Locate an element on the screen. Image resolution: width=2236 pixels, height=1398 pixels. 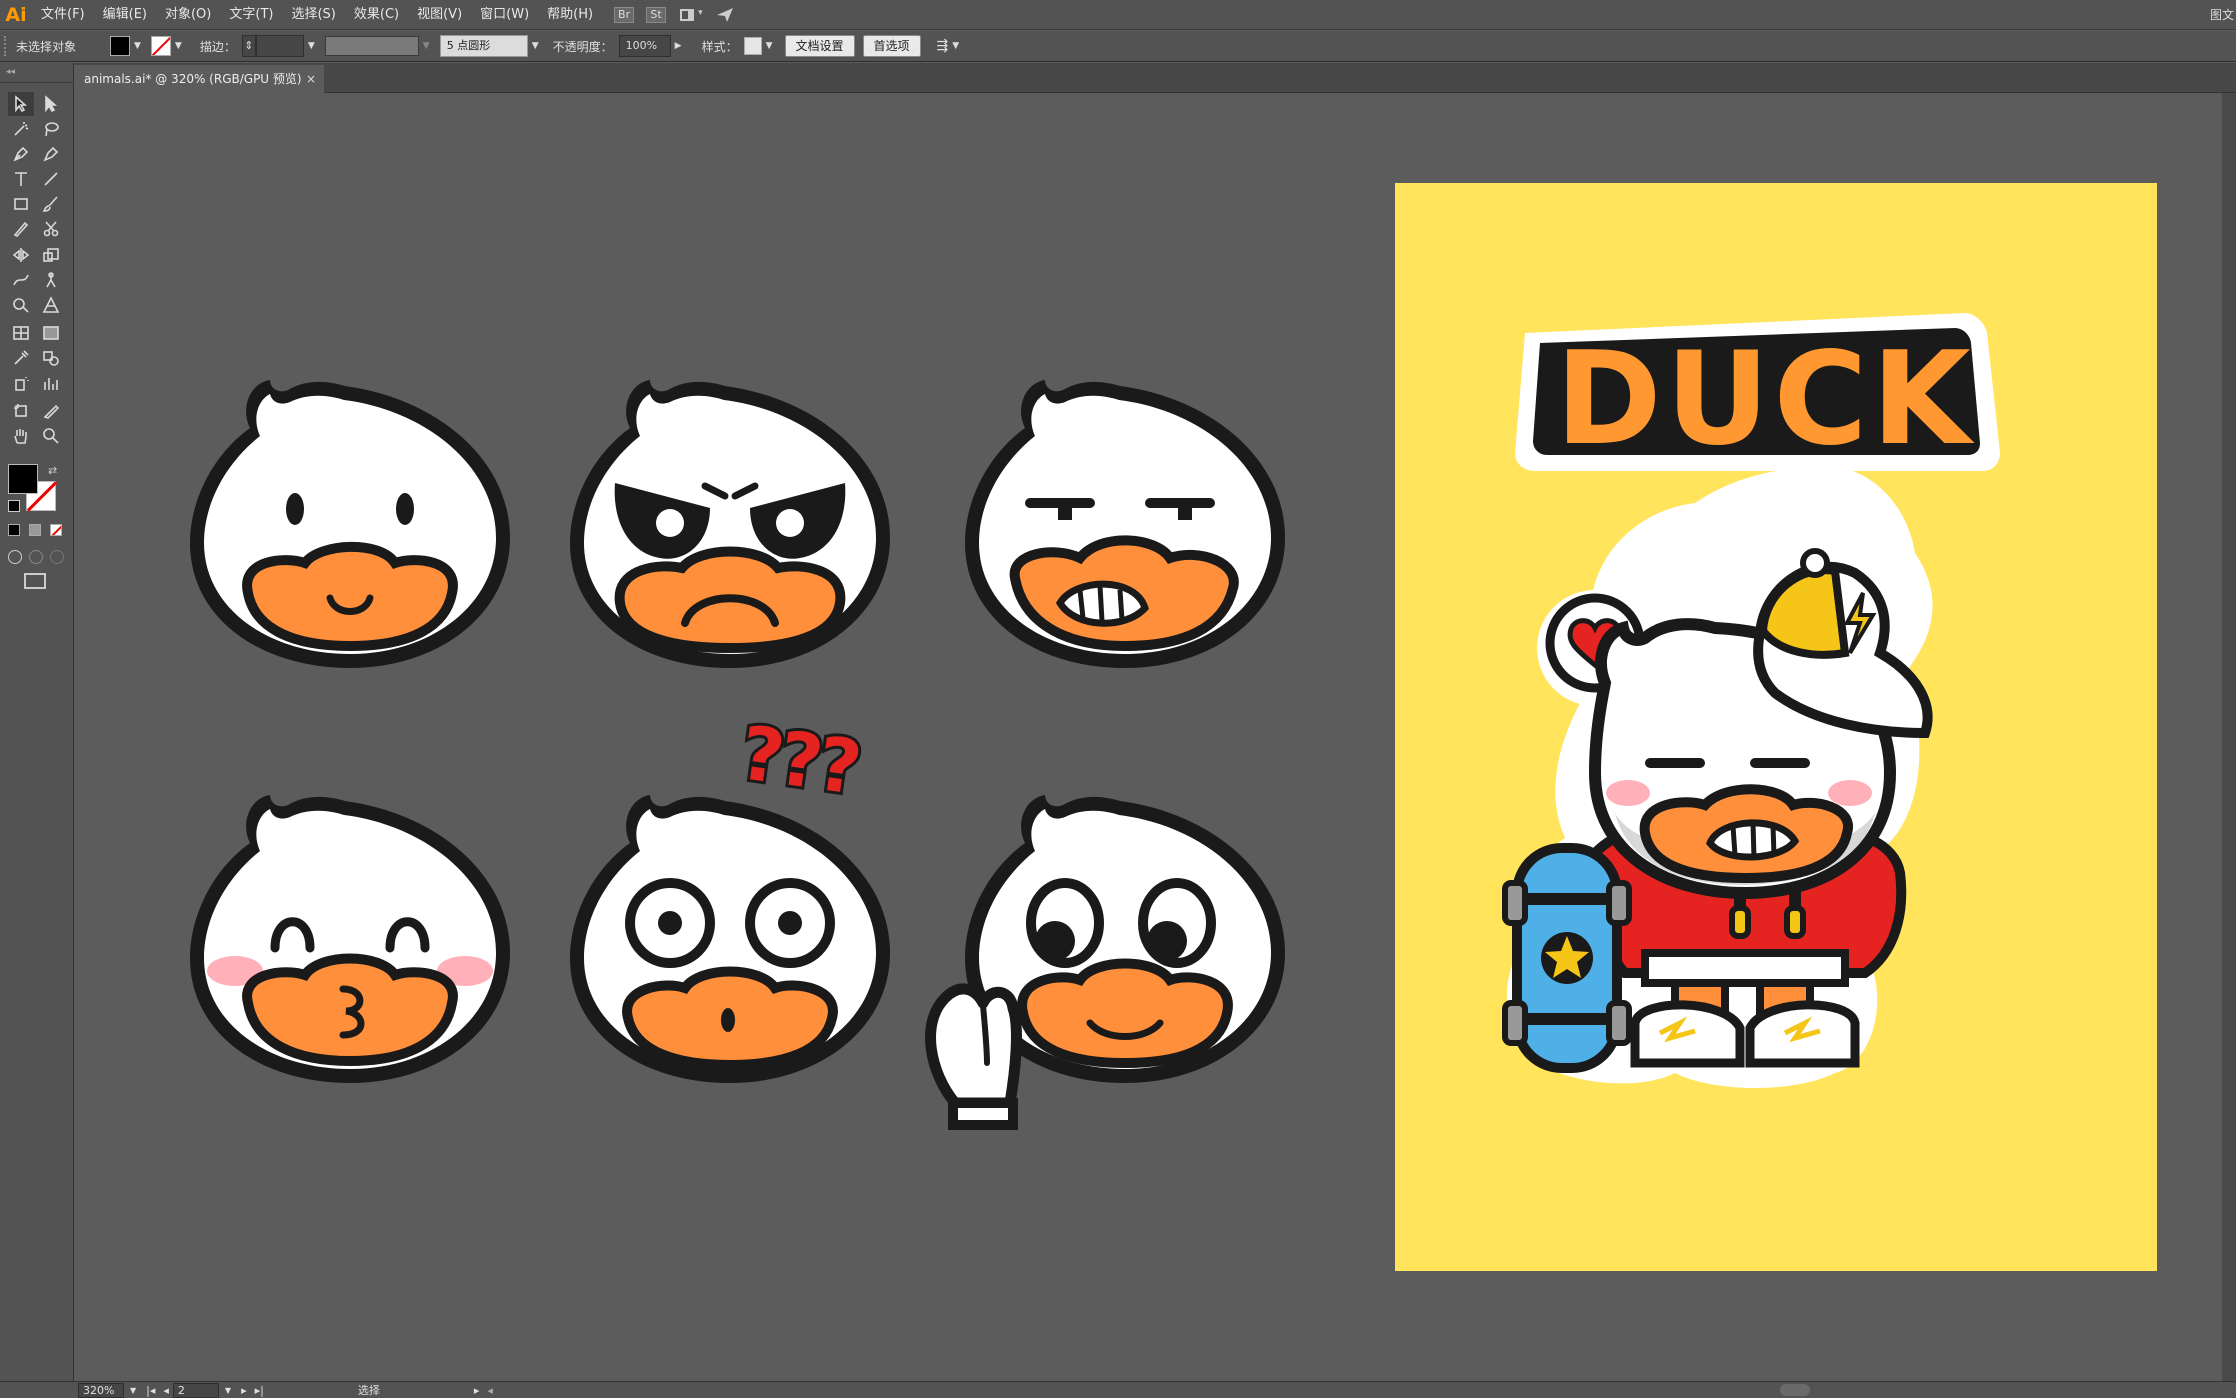
brush-definition-field: 5 点圆形 is located at coordinates (483, 46).